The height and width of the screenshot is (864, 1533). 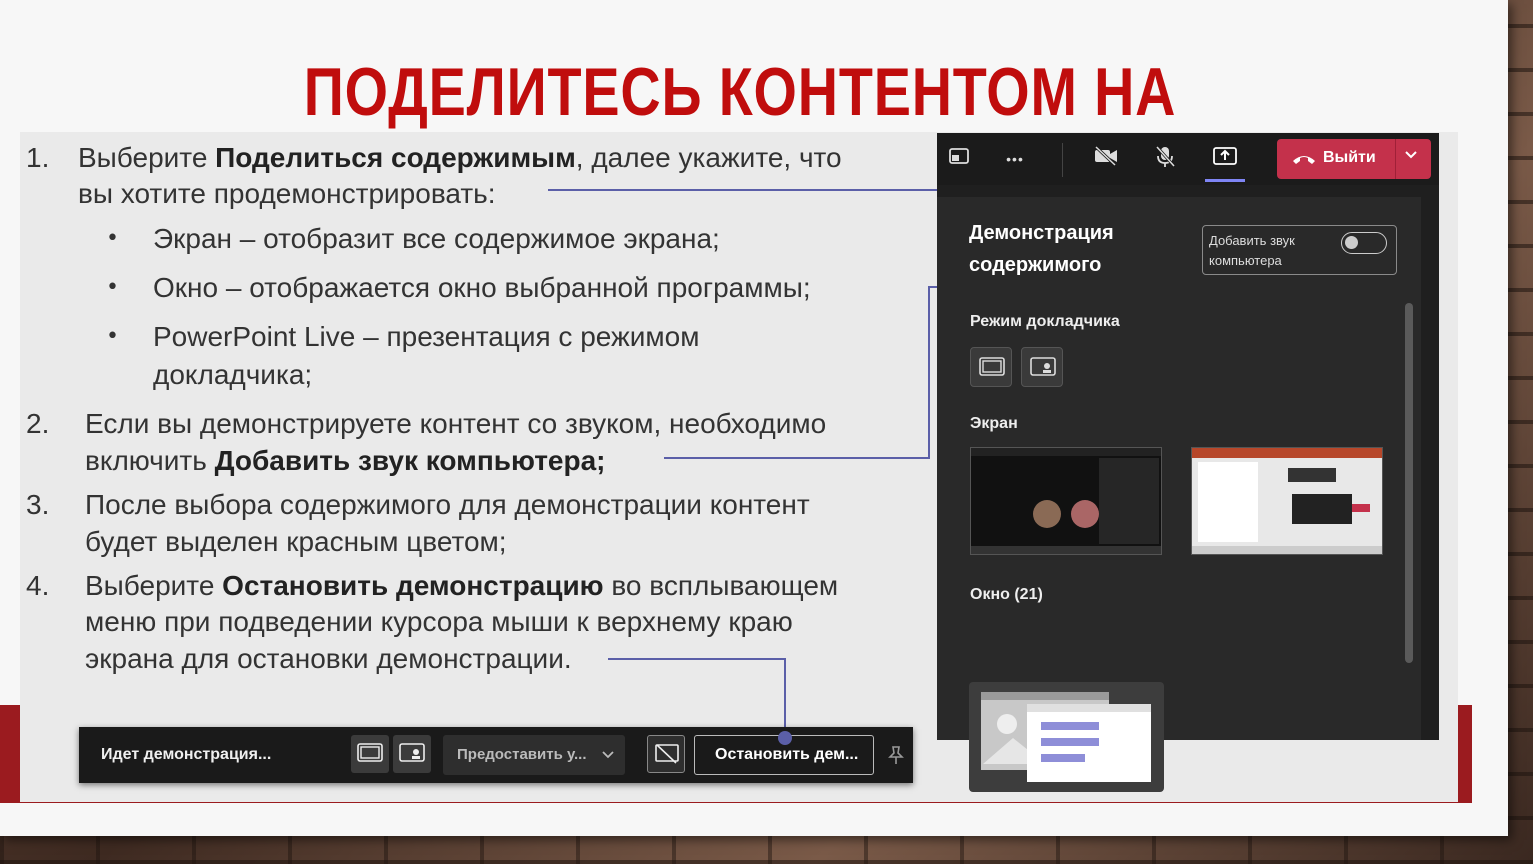 I want to click on popout-icon, so click(x=959, y=159).